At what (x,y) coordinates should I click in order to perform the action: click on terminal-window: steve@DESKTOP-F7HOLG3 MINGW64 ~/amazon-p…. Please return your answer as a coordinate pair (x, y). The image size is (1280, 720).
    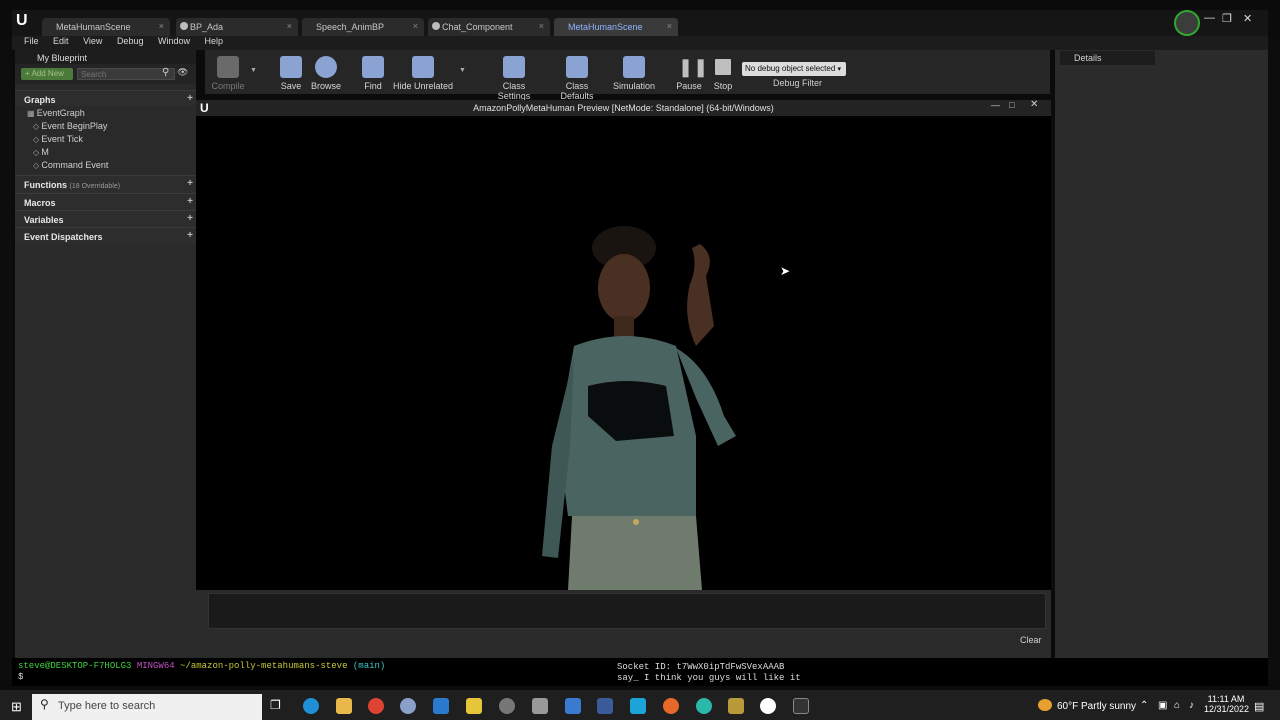
    Looking at the image, I should click on (640, 672).